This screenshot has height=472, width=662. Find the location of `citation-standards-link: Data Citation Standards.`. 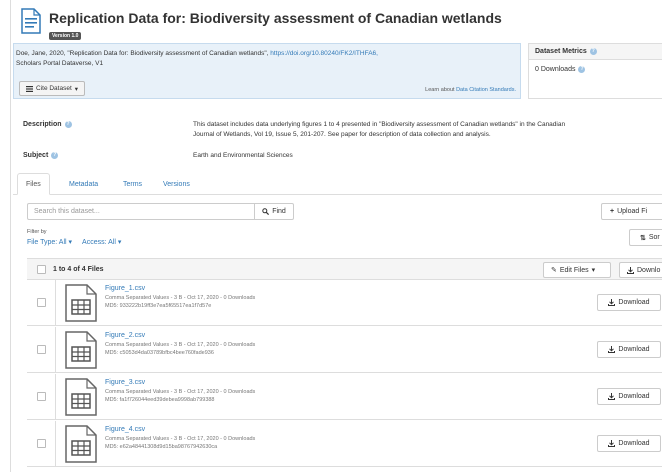

citation-standards-link: Data Citation Standards. is located at coordinates (486, 90).